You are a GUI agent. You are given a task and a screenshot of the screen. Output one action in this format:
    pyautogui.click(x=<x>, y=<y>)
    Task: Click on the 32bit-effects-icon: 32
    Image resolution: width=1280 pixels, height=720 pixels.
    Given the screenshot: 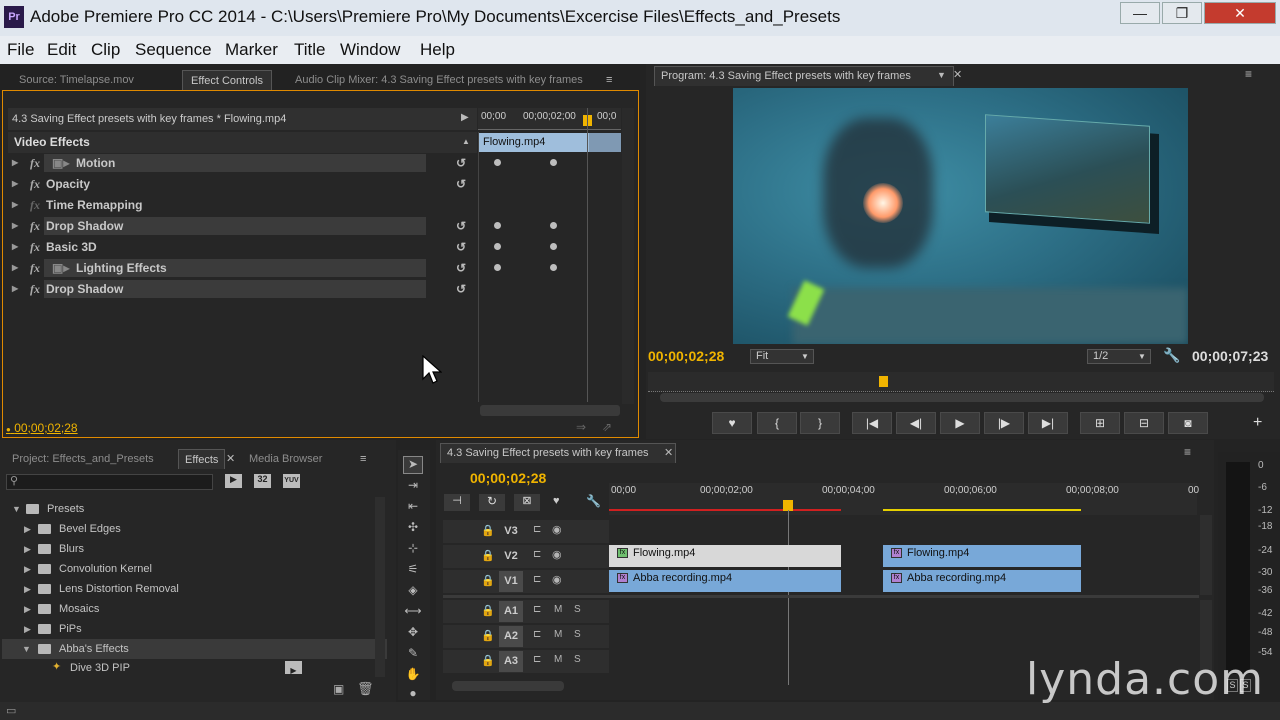 What is the action you would take?
    pyautogui.click(x=262, y=481)
    